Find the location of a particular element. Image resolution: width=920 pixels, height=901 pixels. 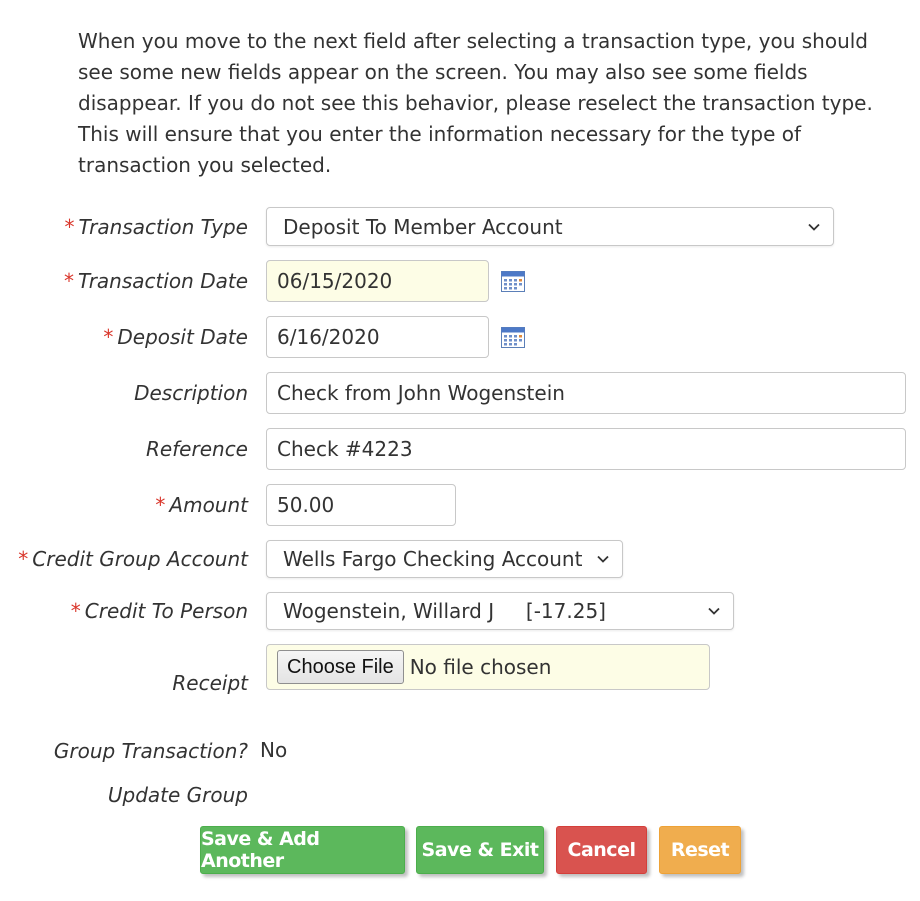

credit-group-account-select: Wells Fargo Checking Account is located at coordinates (444, 559).